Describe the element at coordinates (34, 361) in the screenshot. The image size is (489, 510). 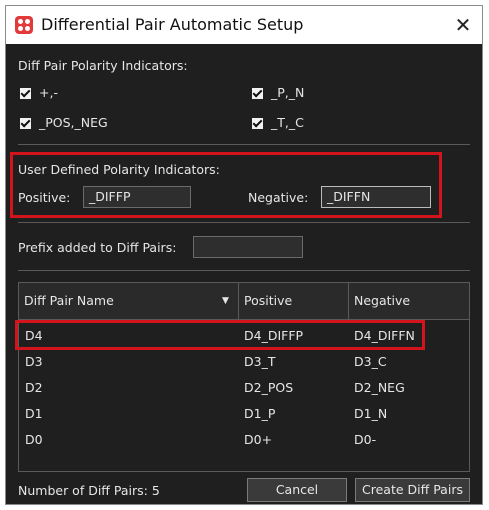
I see `cell-name: D3` at that location.